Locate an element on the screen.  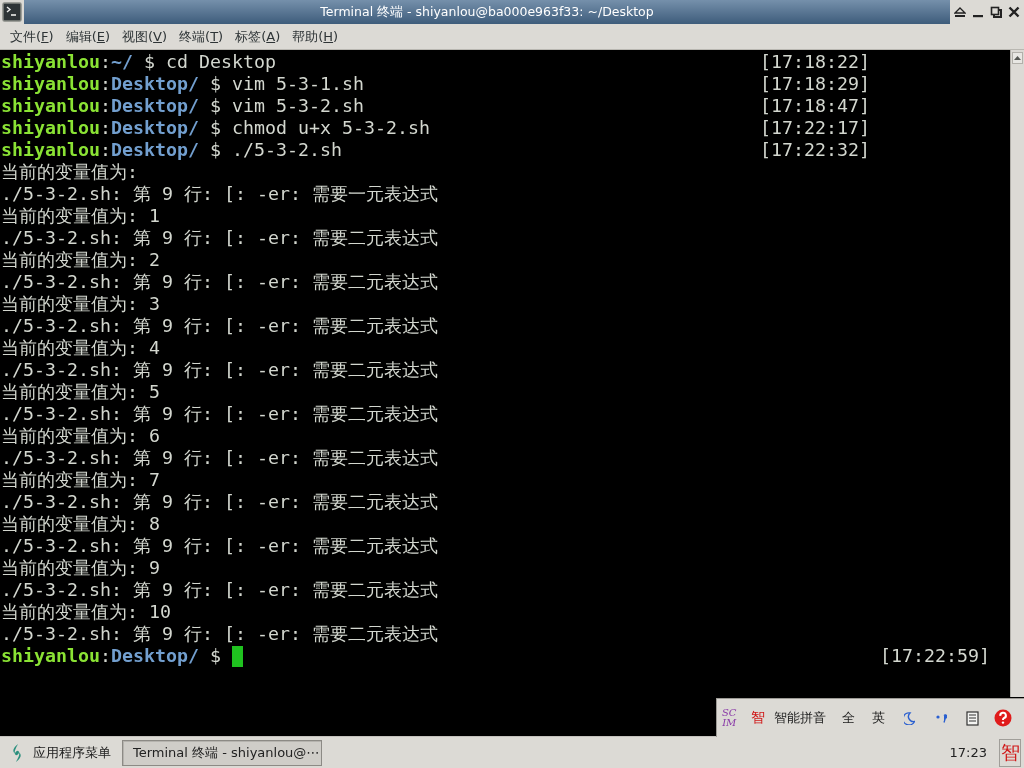
scroll-up-button is located at coordinates (1017, 58).